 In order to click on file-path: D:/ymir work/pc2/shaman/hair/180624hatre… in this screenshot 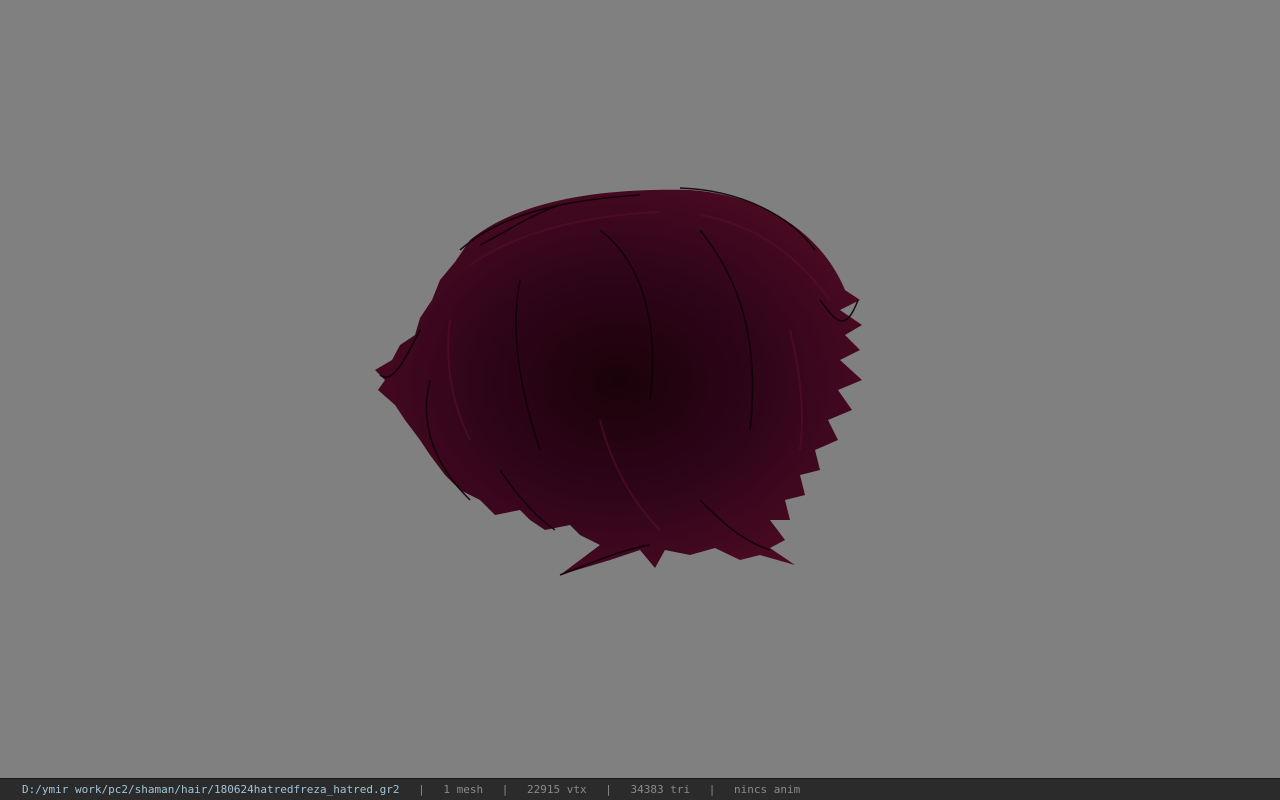, I will do `click(211, 789)`.